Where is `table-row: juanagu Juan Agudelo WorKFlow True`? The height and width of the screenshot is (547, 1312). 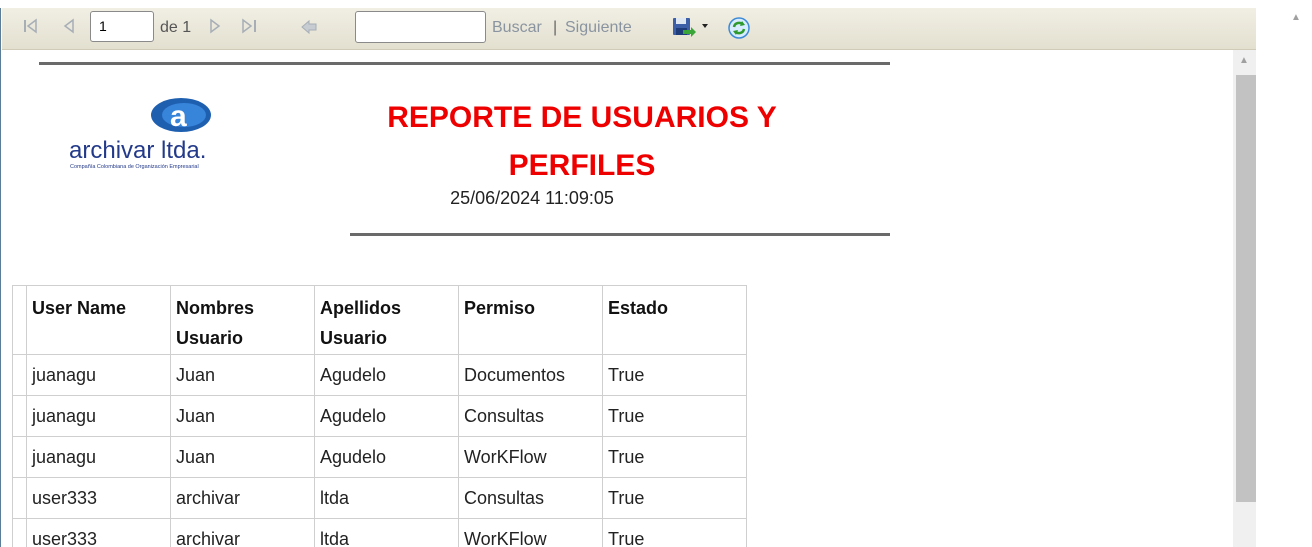 table-row: juanagu Juan Agudelo WorKFlow True is located at coordinates (379, 457).